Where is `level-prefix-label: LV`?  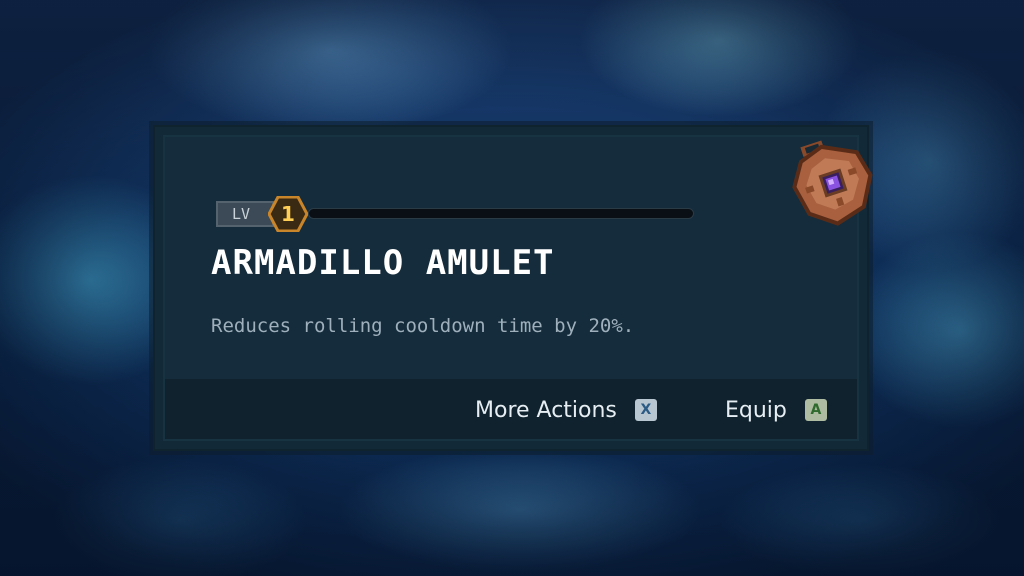
level-prefix-label: LV is located at coordinates (245, 214).